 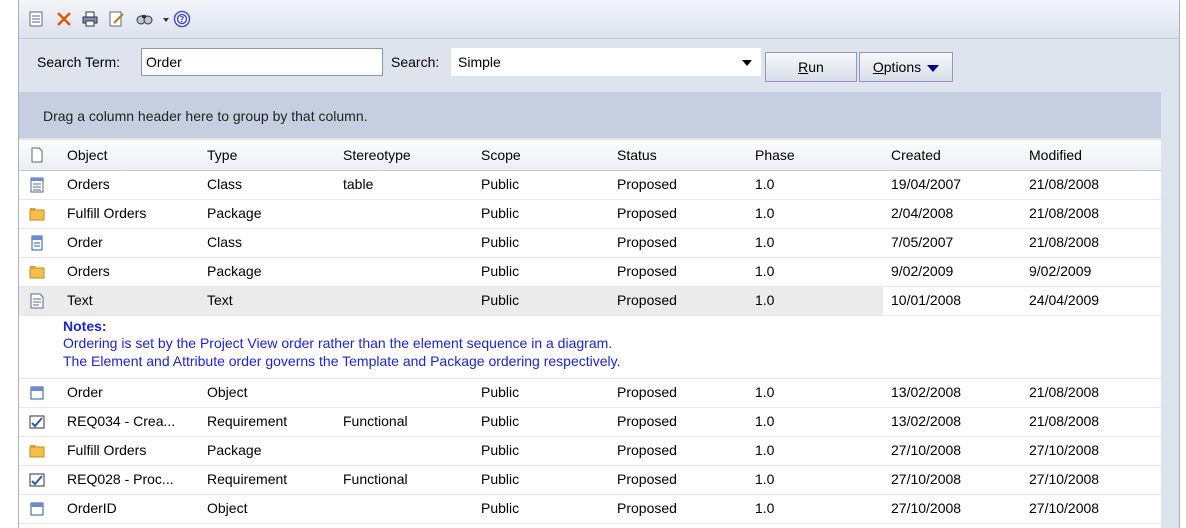 I want to click on new-icon, so click(x=36, y=19).